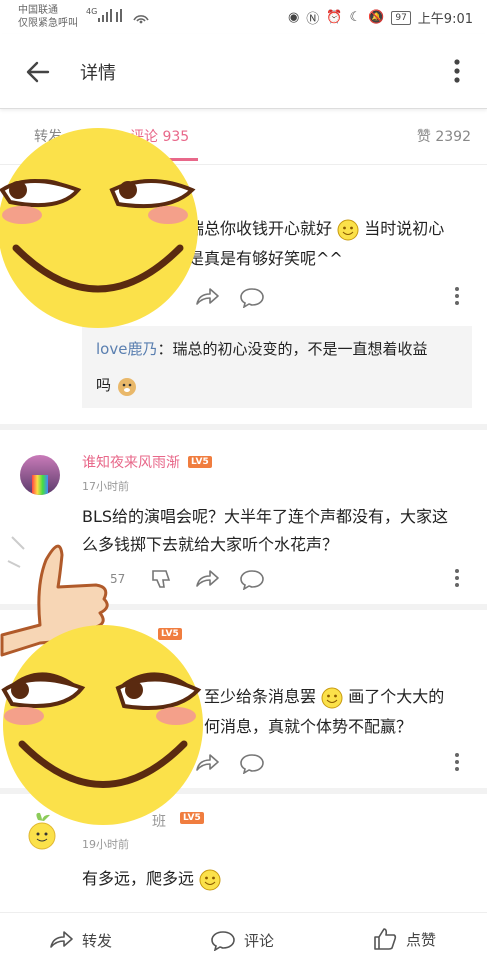  I want to click on comment-text: 瑞总你收钱开心就好 当时说初心, so click(316, 229).